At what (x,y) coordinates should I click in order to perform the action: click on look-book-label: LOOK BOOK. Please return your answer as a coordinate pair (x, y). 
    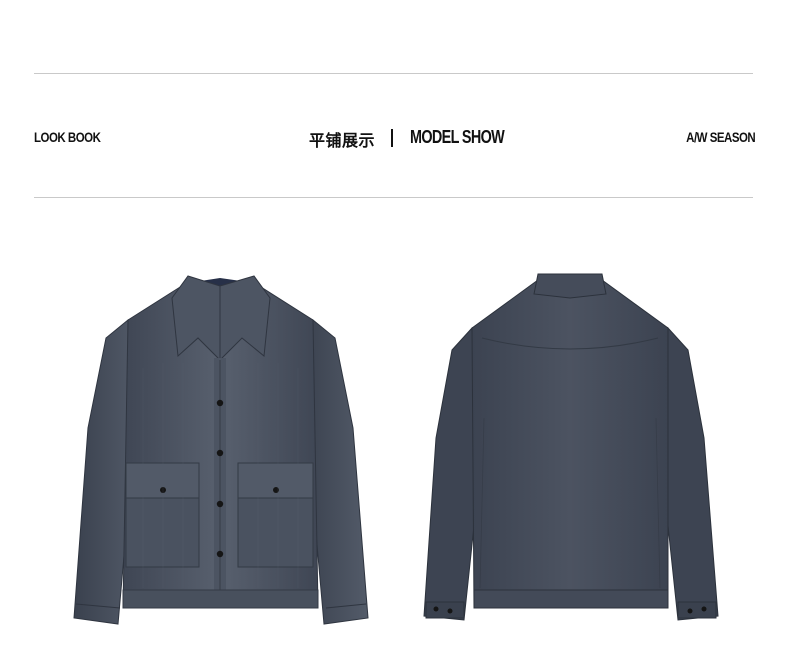
    Looking at the image, I should click on (67, 137).